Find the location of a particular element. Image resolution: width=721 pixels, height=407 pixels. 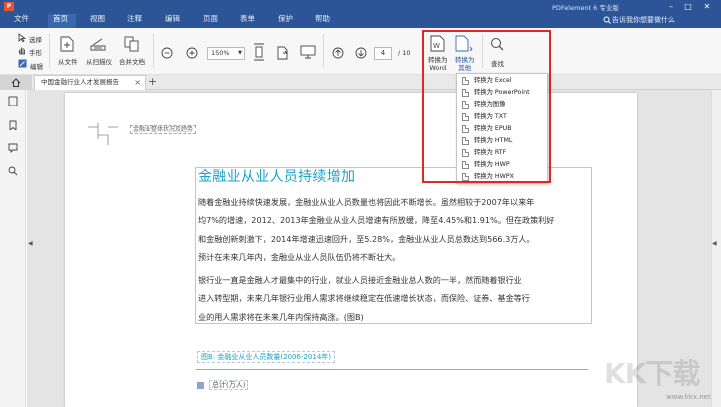

figure-caption: 图B: 金融业从业人员数量(2006-2014年) is located at coordinates (266, 357).